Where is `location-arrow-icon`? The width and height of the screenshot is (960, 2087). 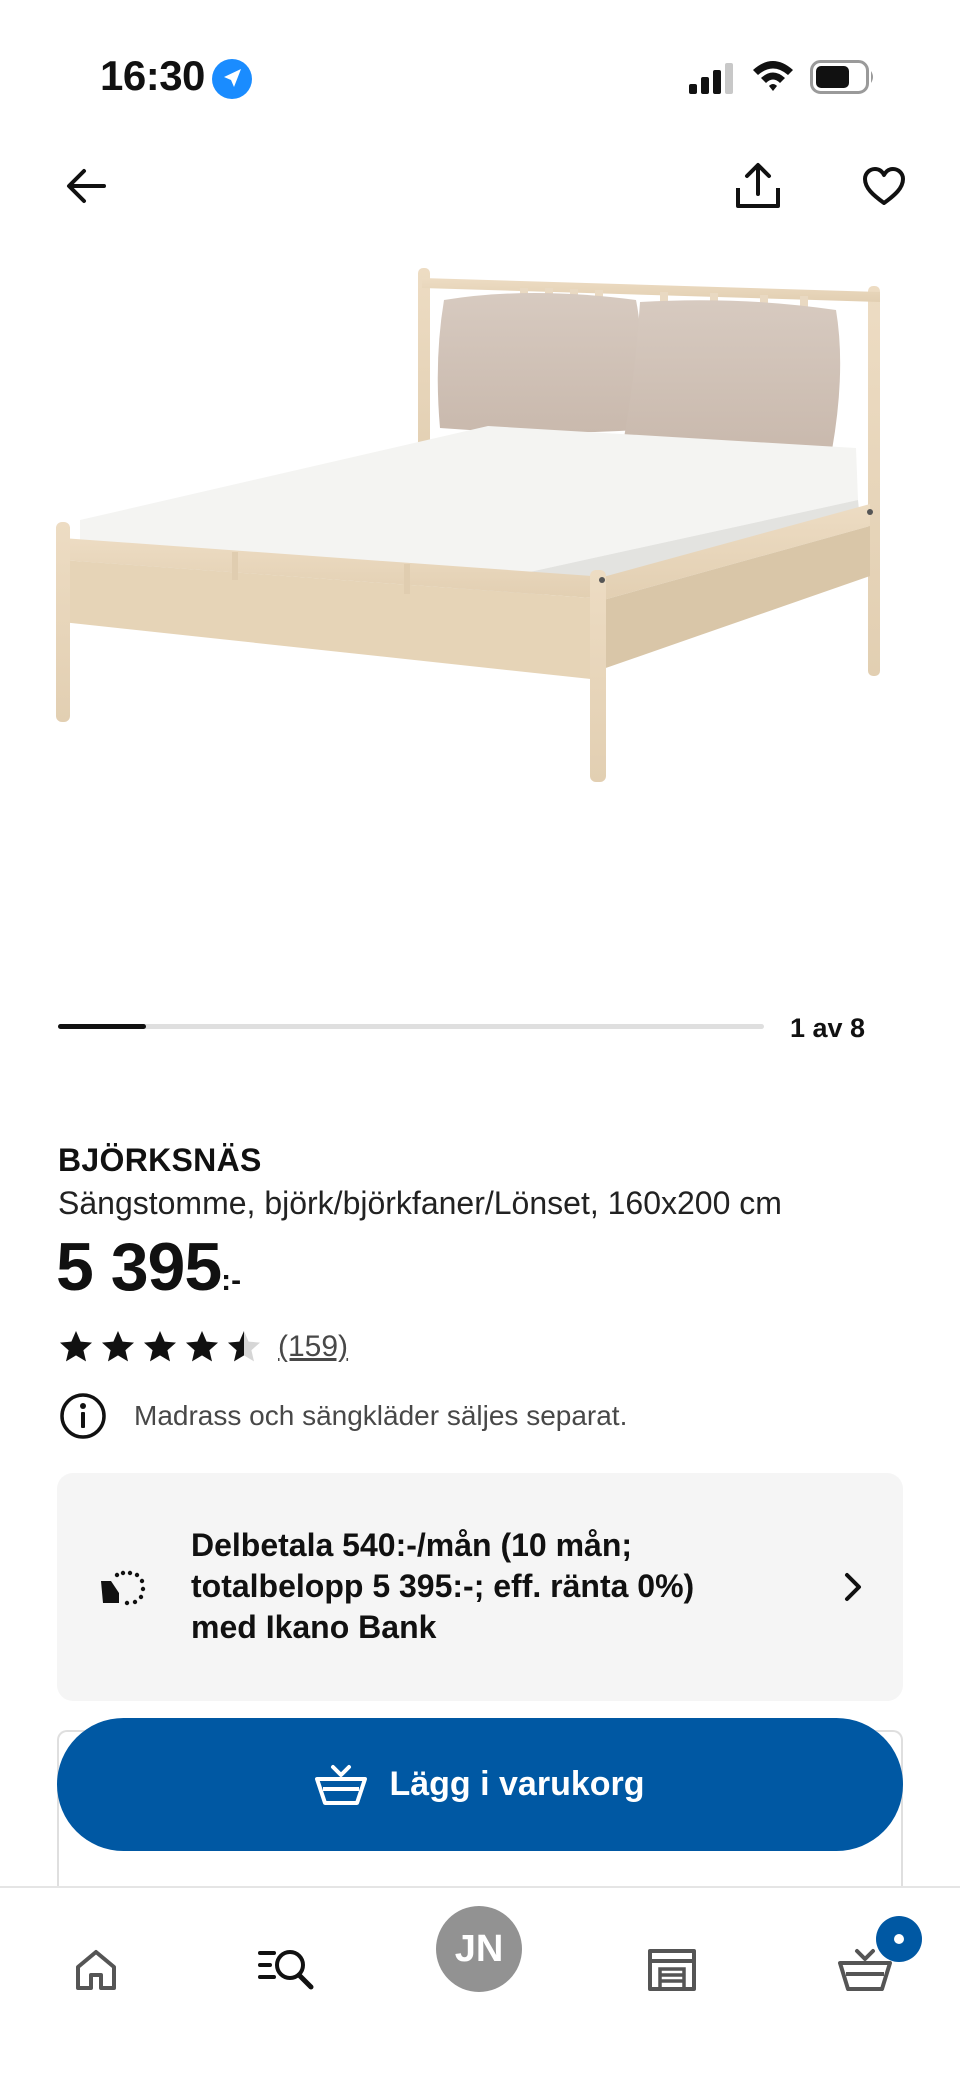 location-arrow-icon is located at coordinates (232, 79).